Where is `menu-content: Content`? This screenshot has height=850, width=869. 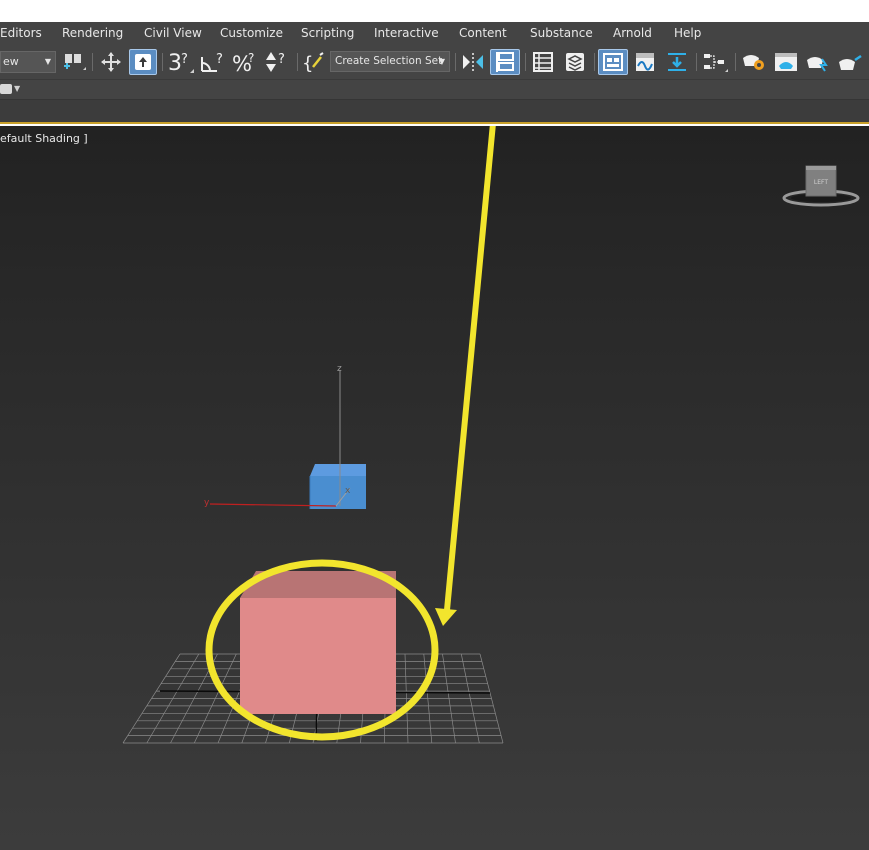 menu-content: Content is located at coordinates (483, 33).